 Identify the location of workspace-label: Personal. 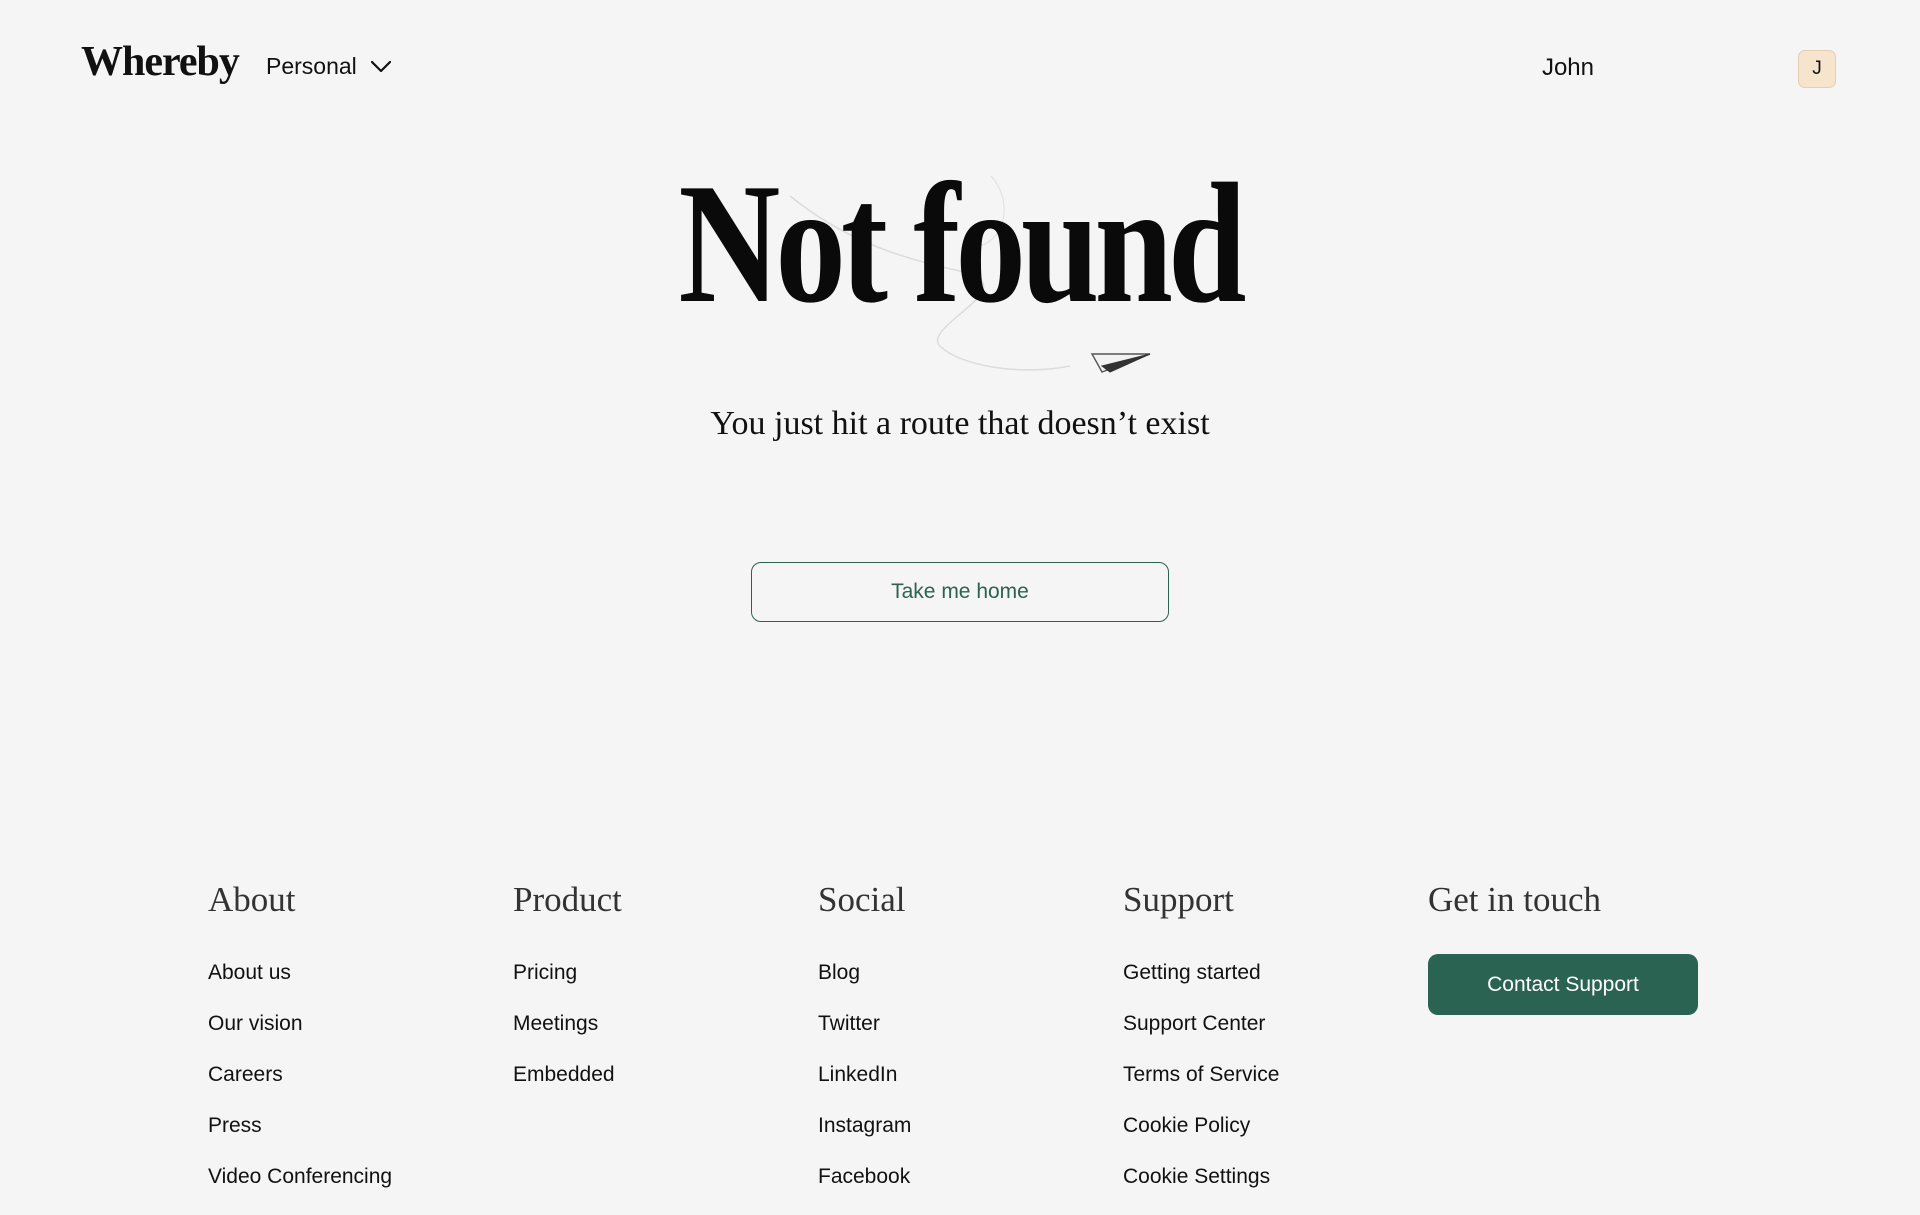
(311, 66).